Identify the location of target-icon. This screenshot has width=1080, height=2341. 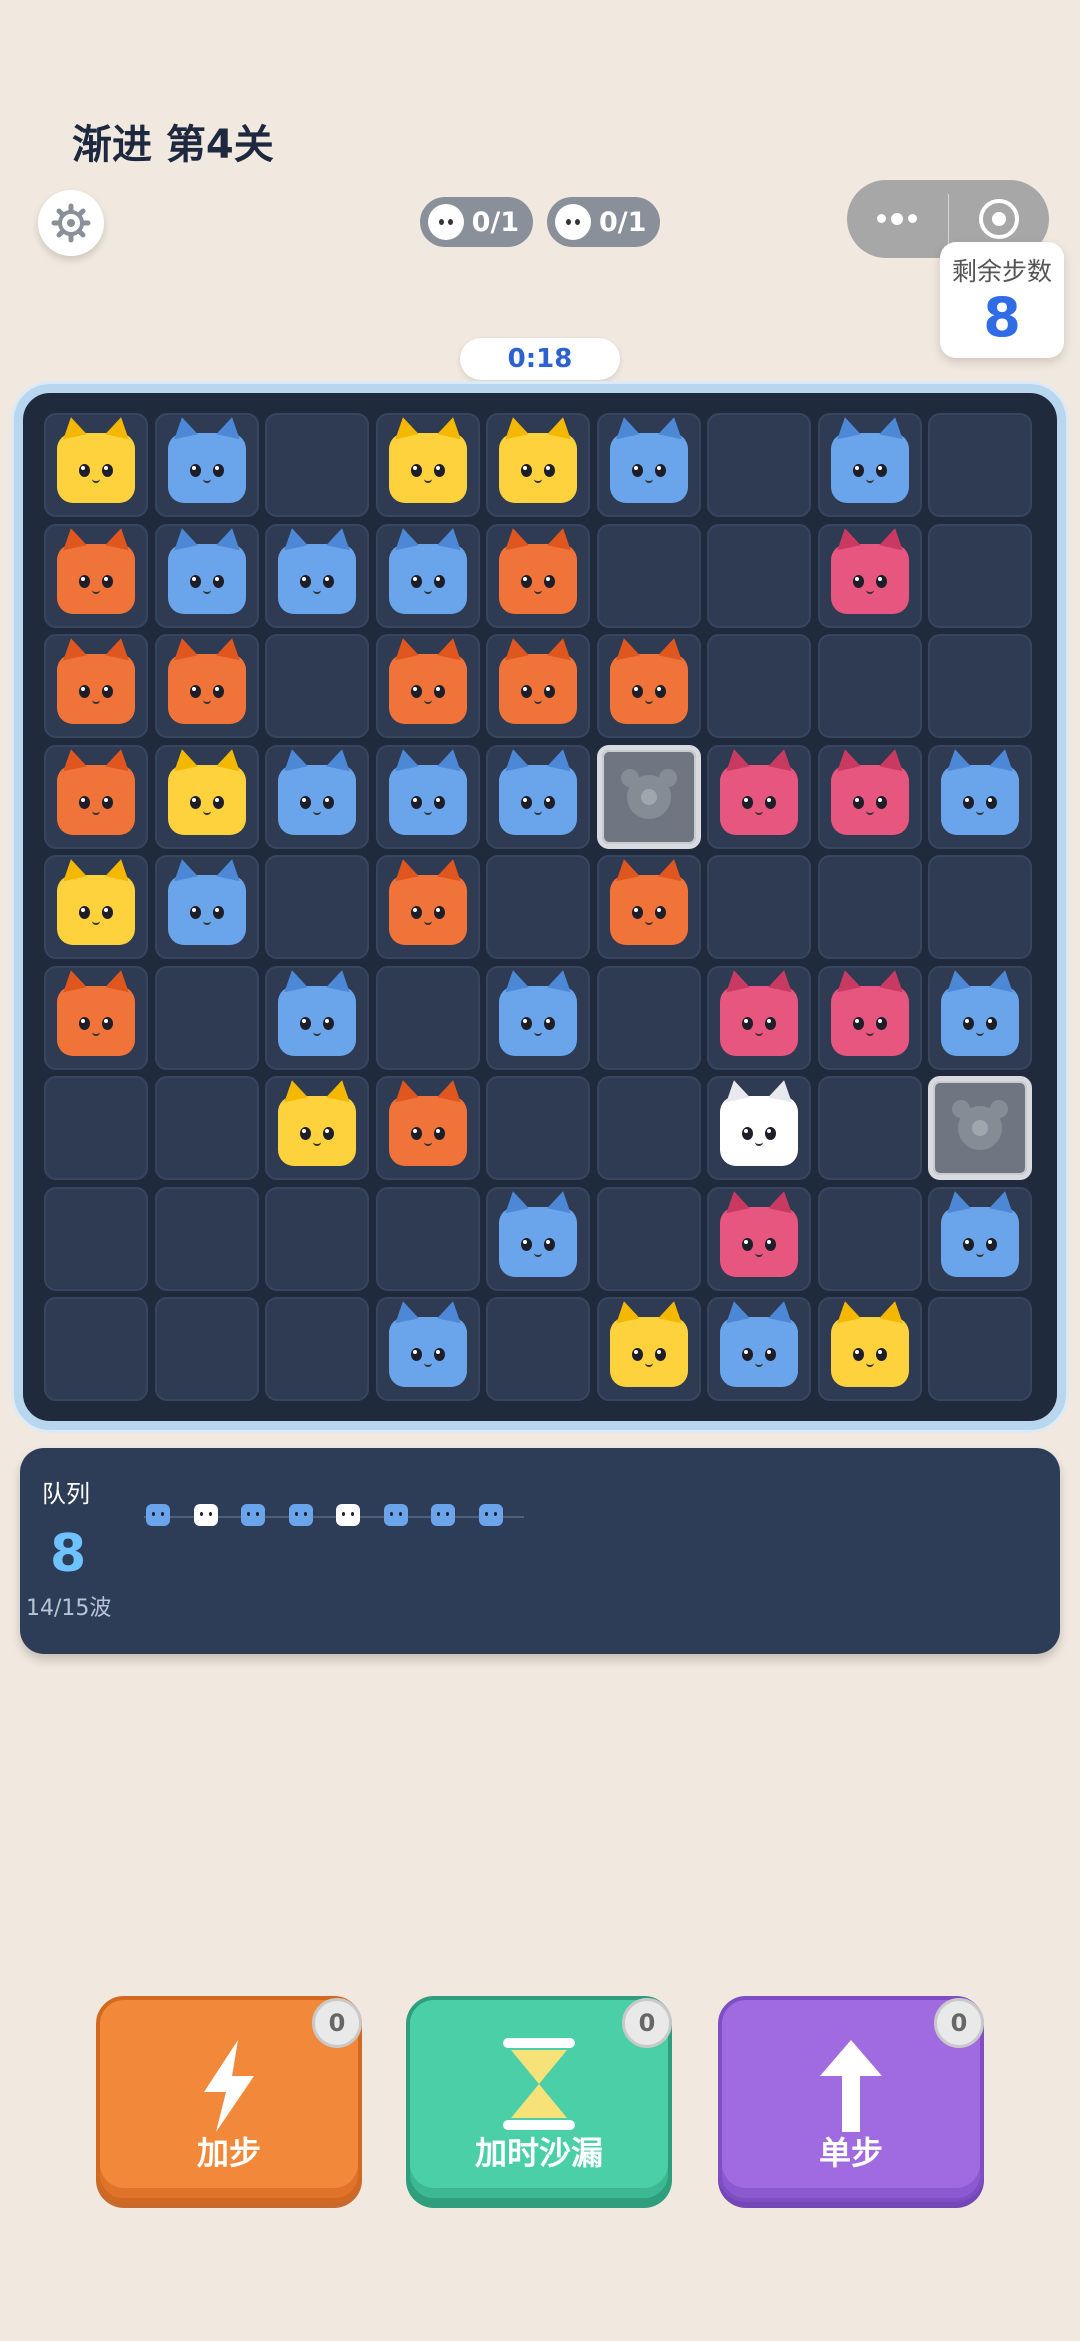
(998, 219).